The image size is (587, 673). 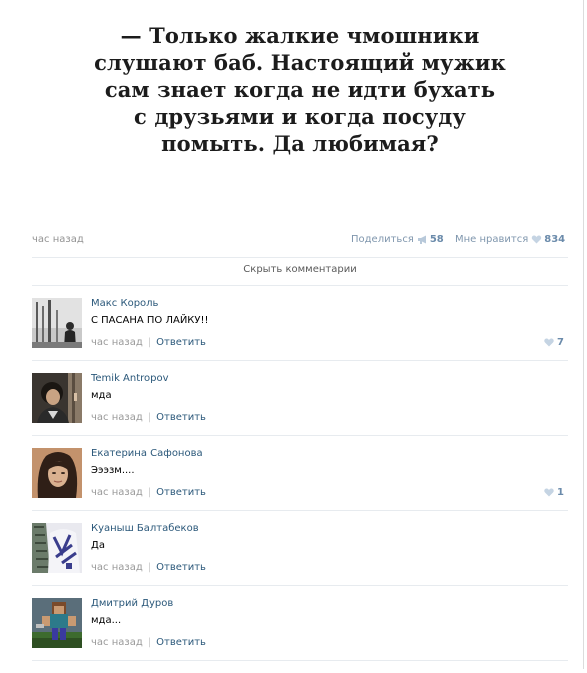 I want to click on like-count: 834, so click(x=555, y=239).